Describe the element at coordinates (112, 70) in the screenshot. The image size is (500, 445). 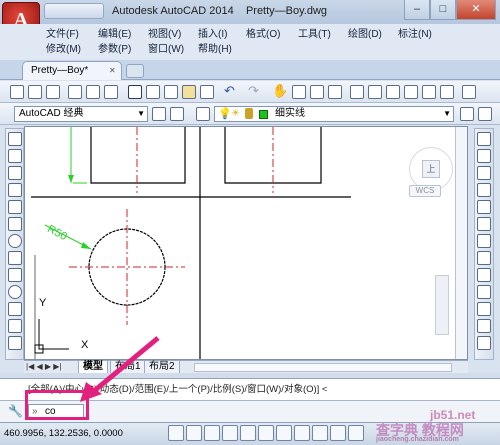
I see `close-tab-icon: ✕` at that location.